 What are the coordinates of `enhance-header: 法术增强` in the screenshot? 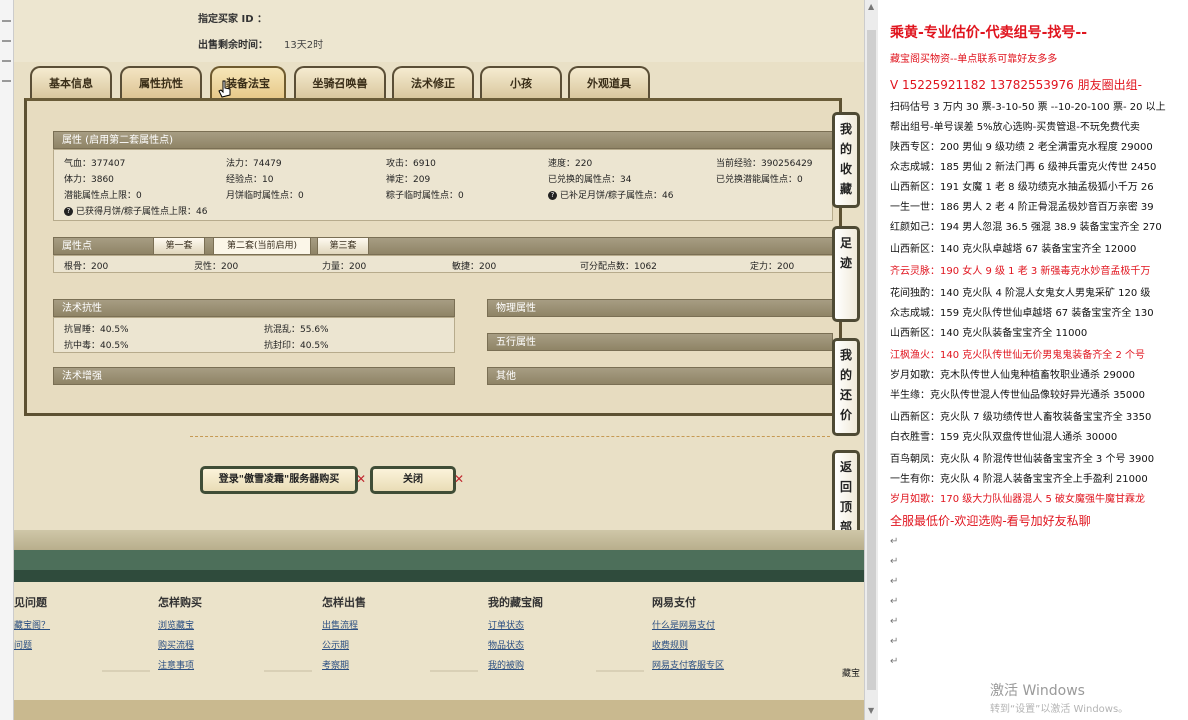 It's located at (254, 376).